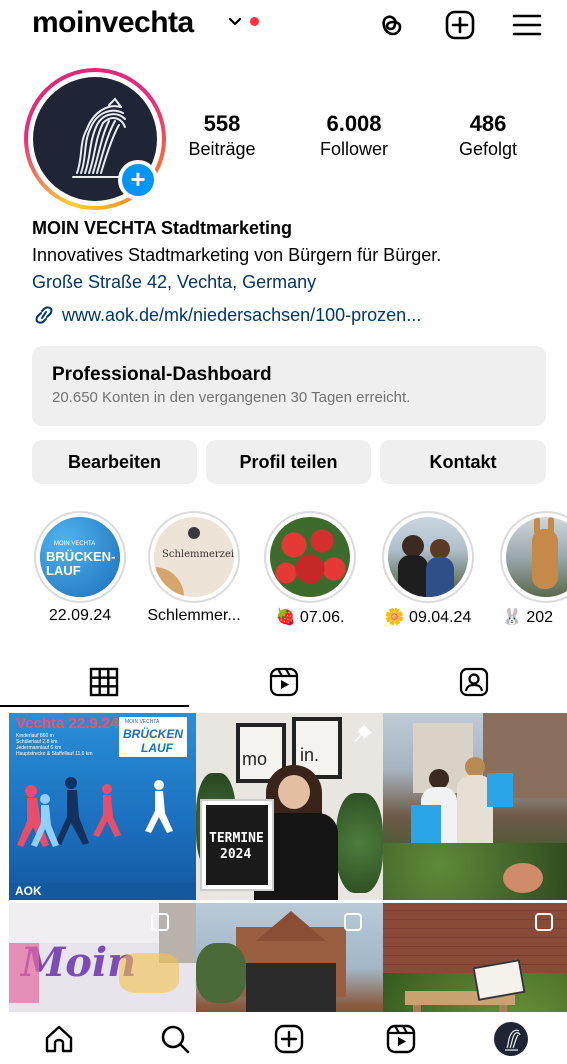 The image size is (567, 1064). Describe the element at coordinates (44, 315) in the screenshot. I see `link-icon` at that location.